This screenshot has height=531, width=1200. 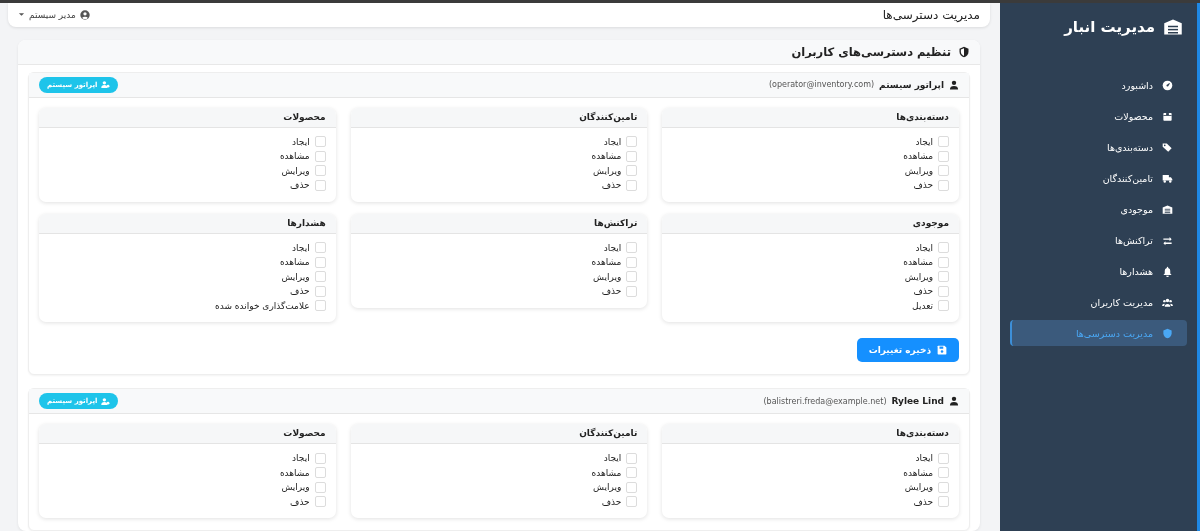 What do you see at coordinates (1167, 85) in the screenshot?
I see `gauge-icon` at bounding box center [1167, 85].